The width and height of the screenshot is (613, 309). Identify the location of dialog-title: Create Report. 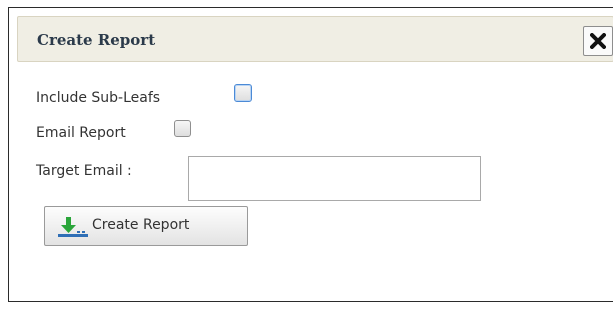
(96, 40).